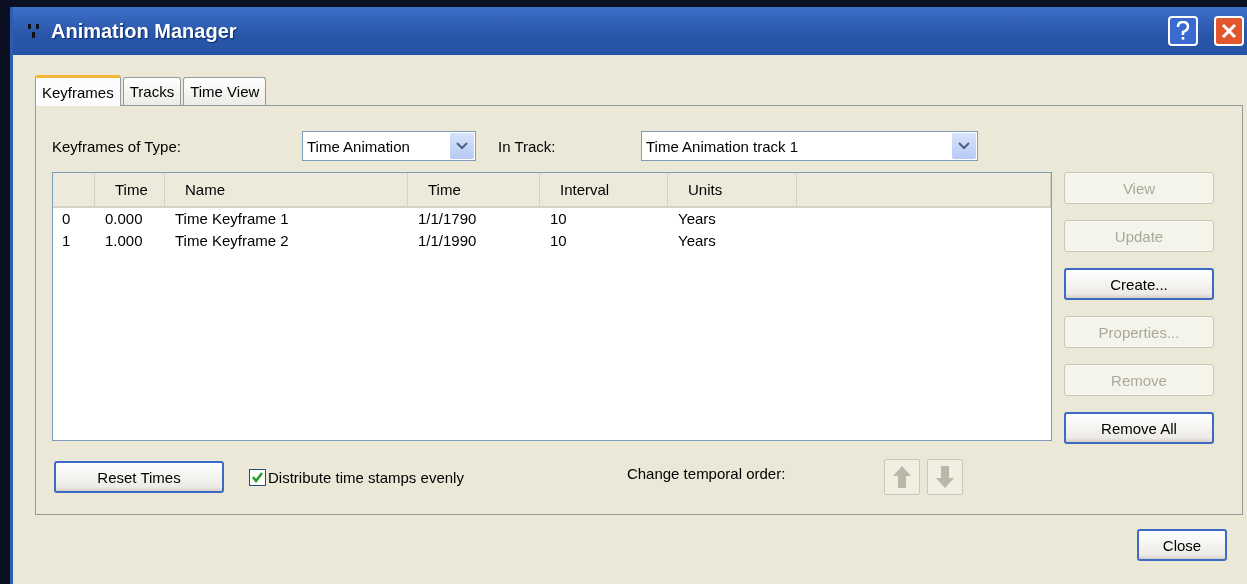 Image resolution: width=1247 pixels, height=584 pixels. I want to click on column-header: Units, so click(732, 189).